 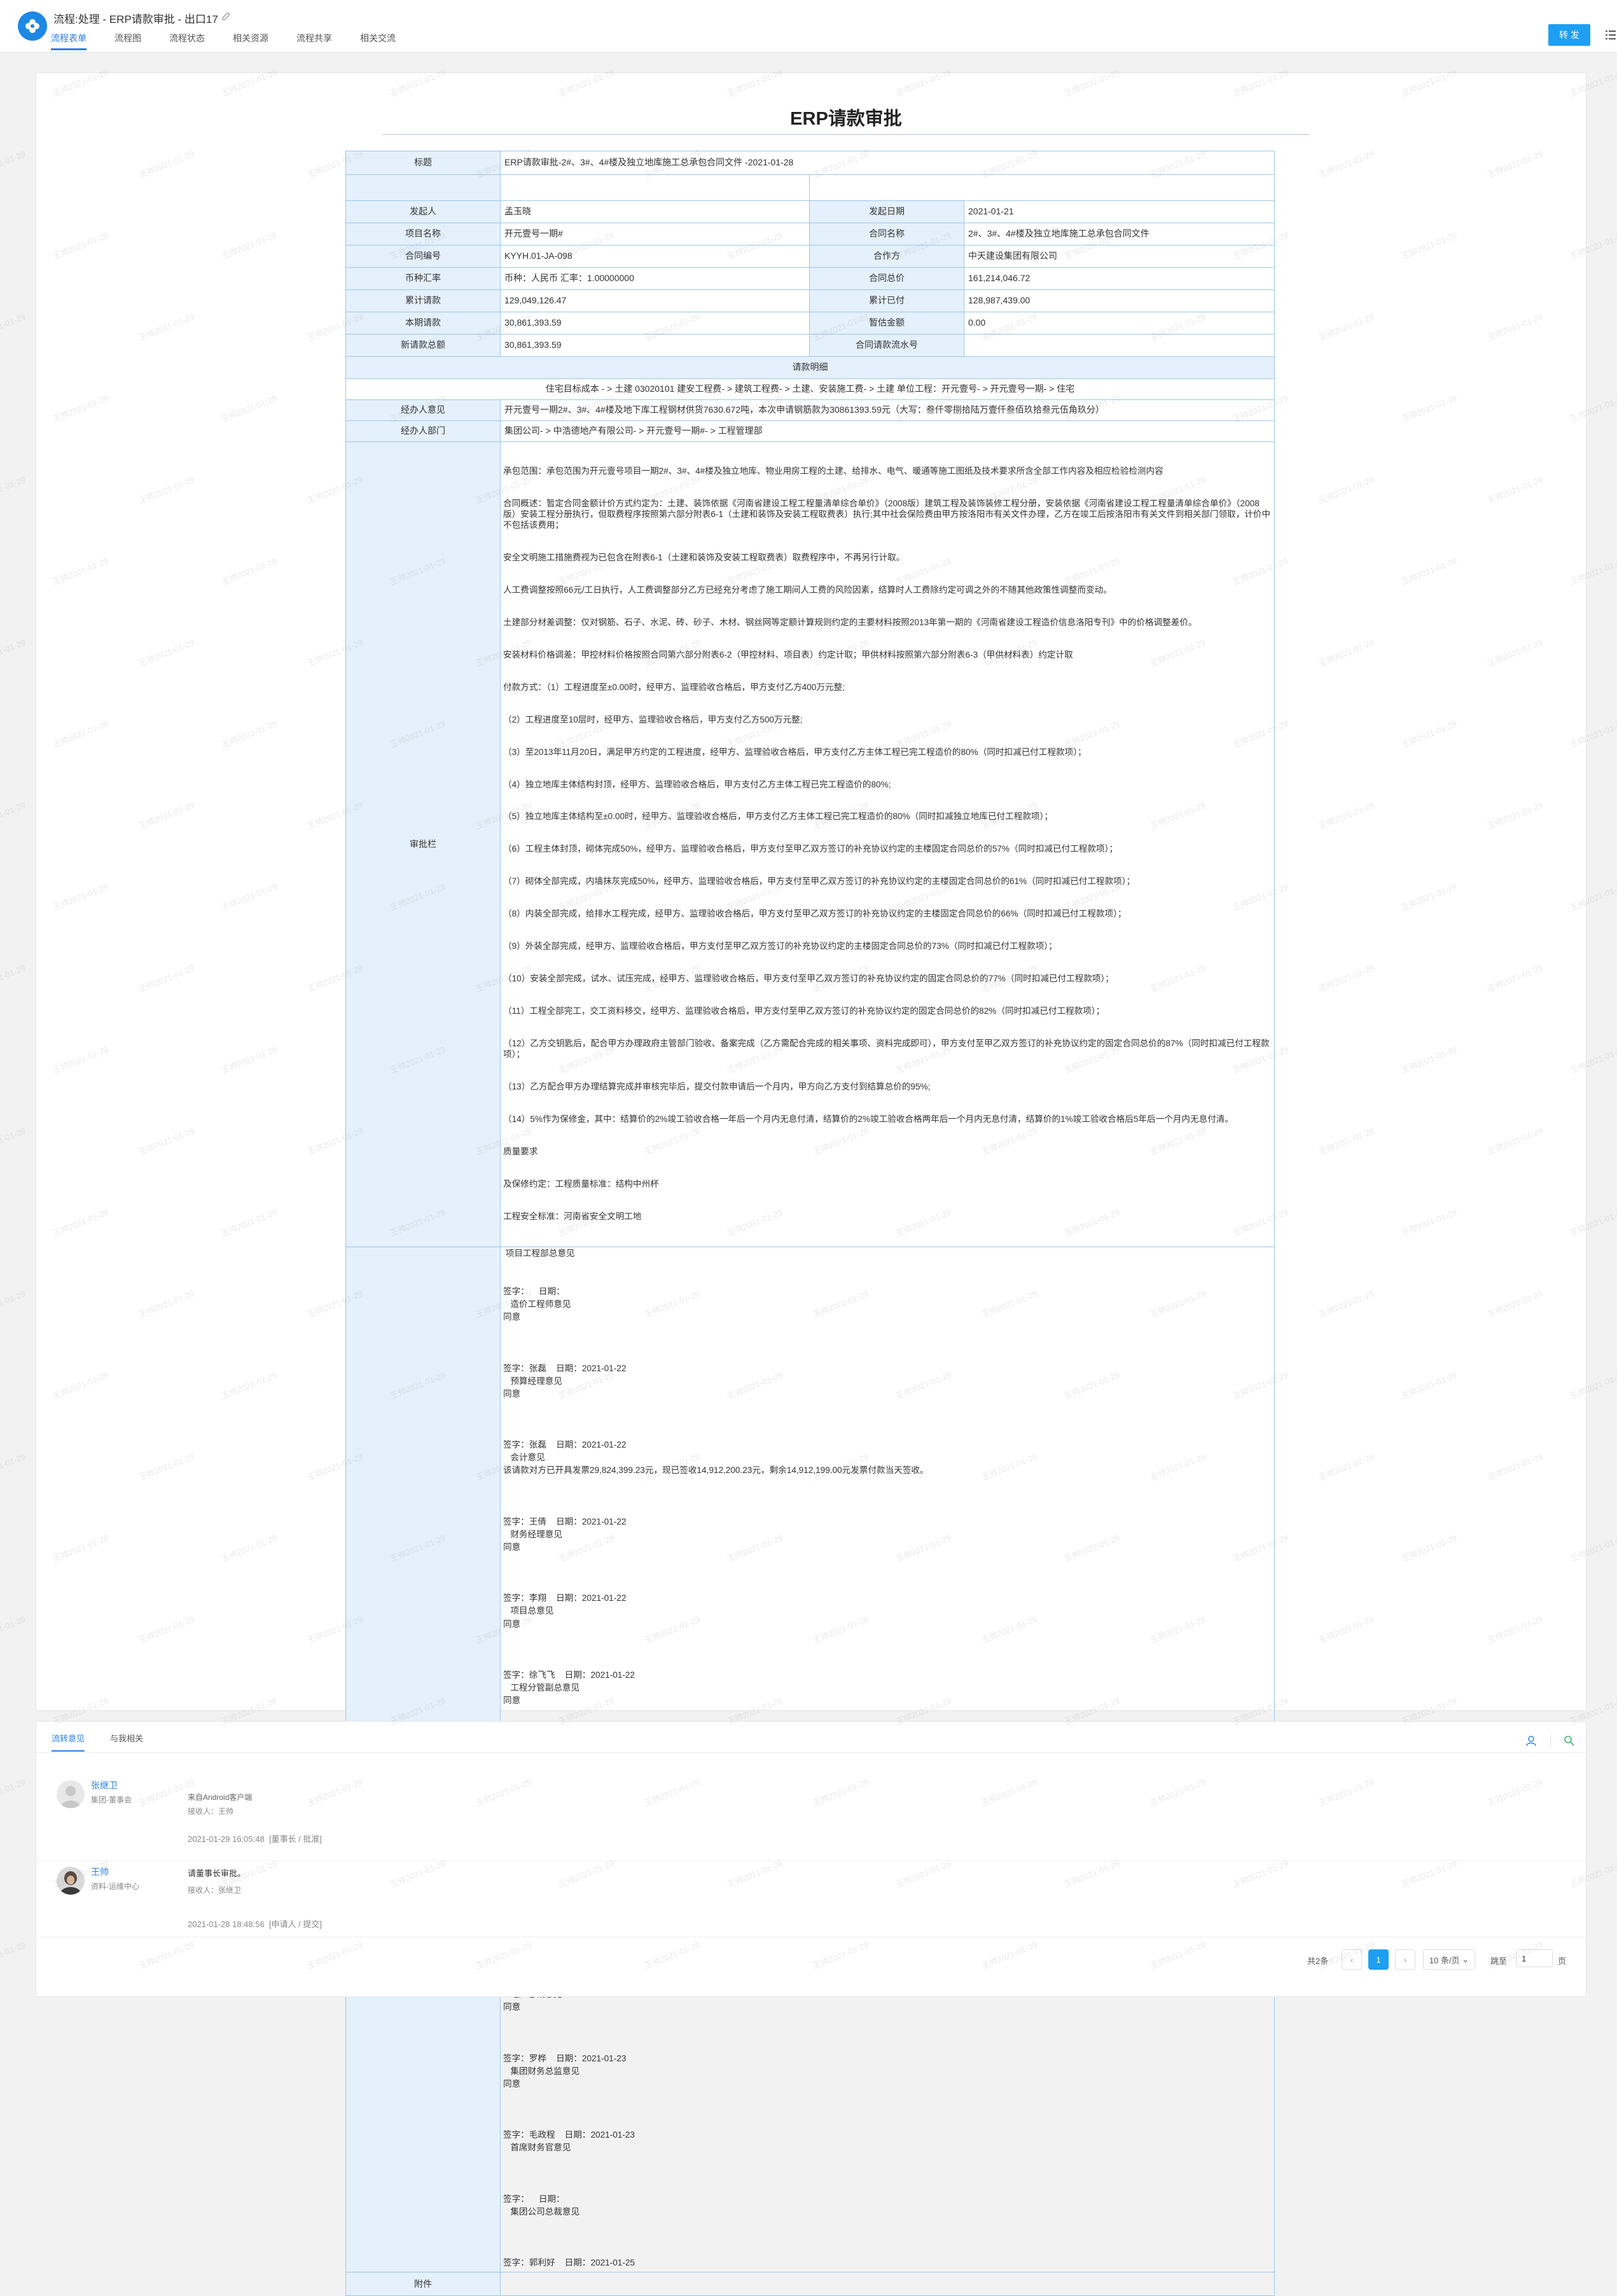 I want to click on acc-paid-label: 累计已付, so click(x=887, y=300).